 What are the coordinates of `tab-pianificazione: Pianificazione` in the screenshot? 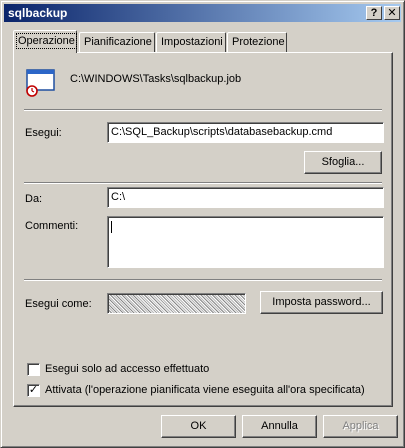 It's located at (117, 42).